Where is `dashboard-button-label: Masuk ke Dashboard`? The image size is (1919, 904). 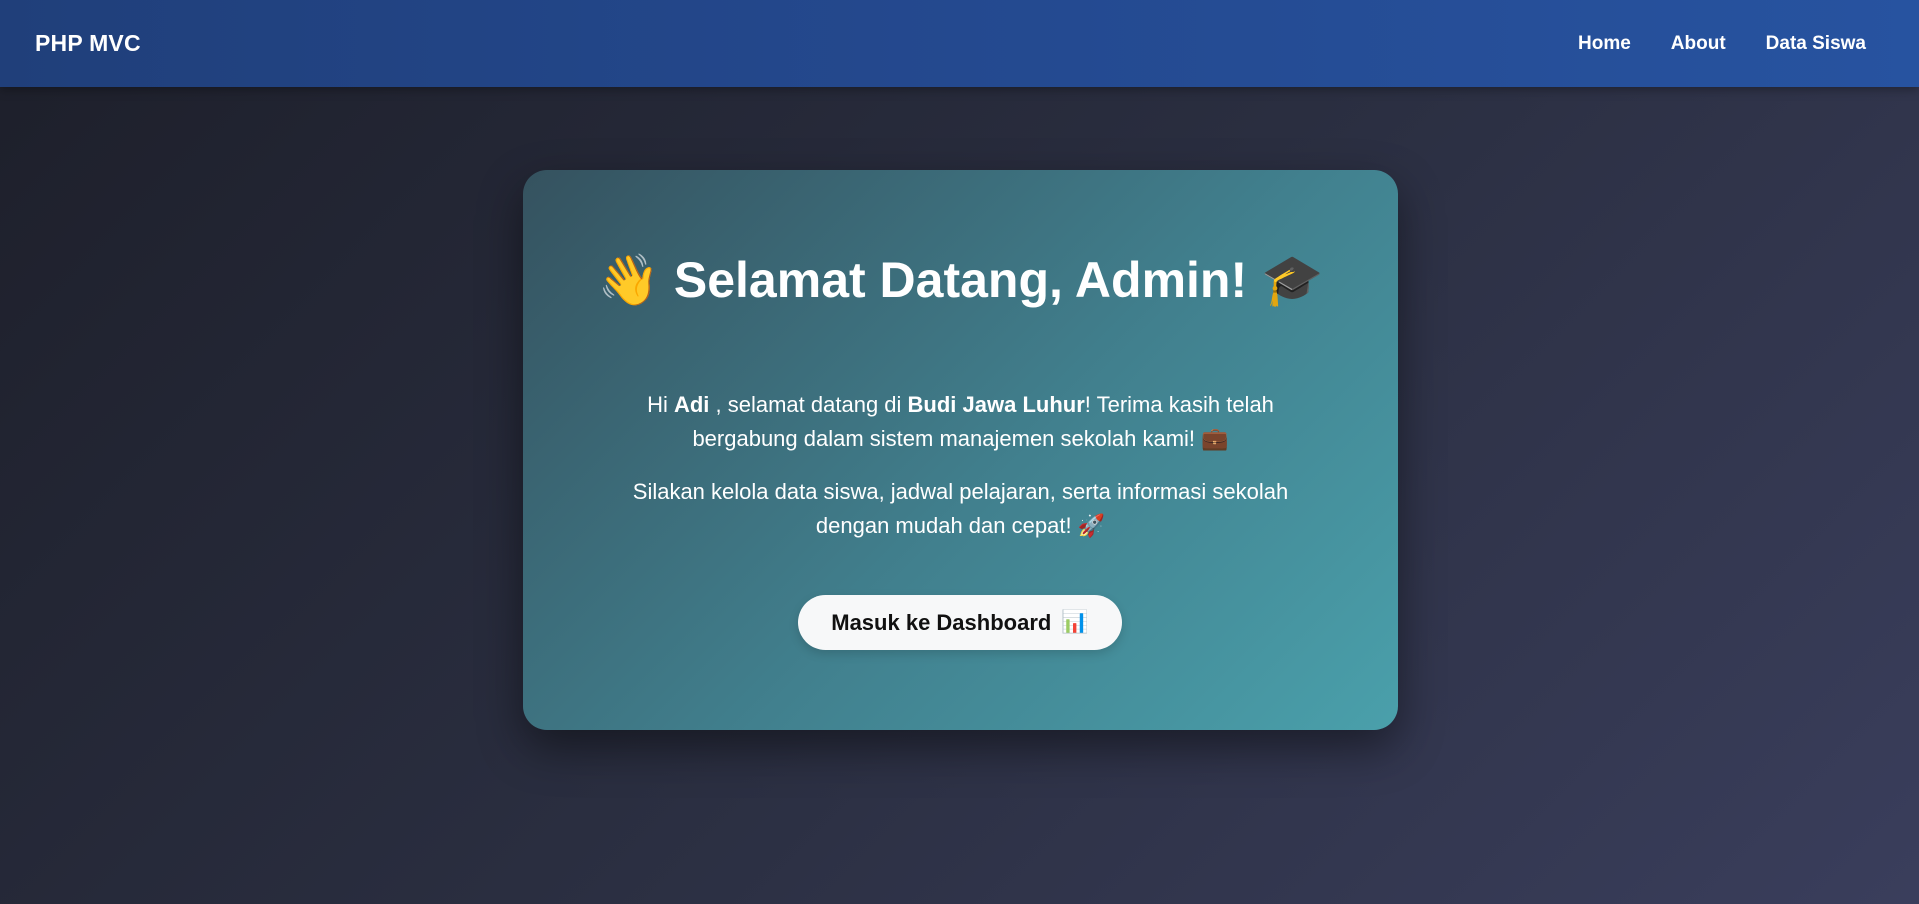 dashboard-button-label: Masuk ke Dashboard is located at coordinates (941, 622).